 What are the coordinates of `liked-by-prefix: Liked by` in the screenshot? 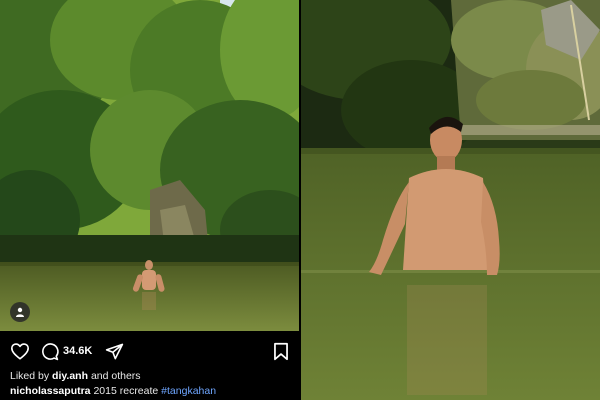 It's located at (30, 376).